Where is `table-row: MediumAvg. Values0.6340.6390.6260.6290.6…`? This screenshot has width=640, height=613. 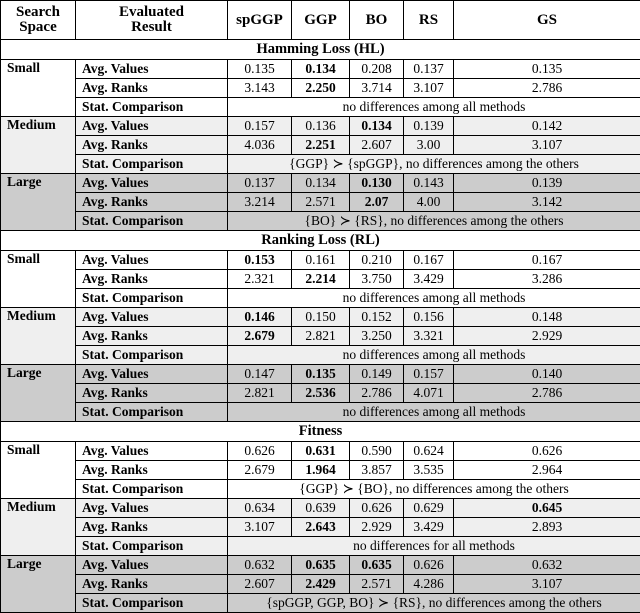 table-row: MediumAvg. Values0.6340.6390.6260.6290.6… is located at coordinates (320, 508).